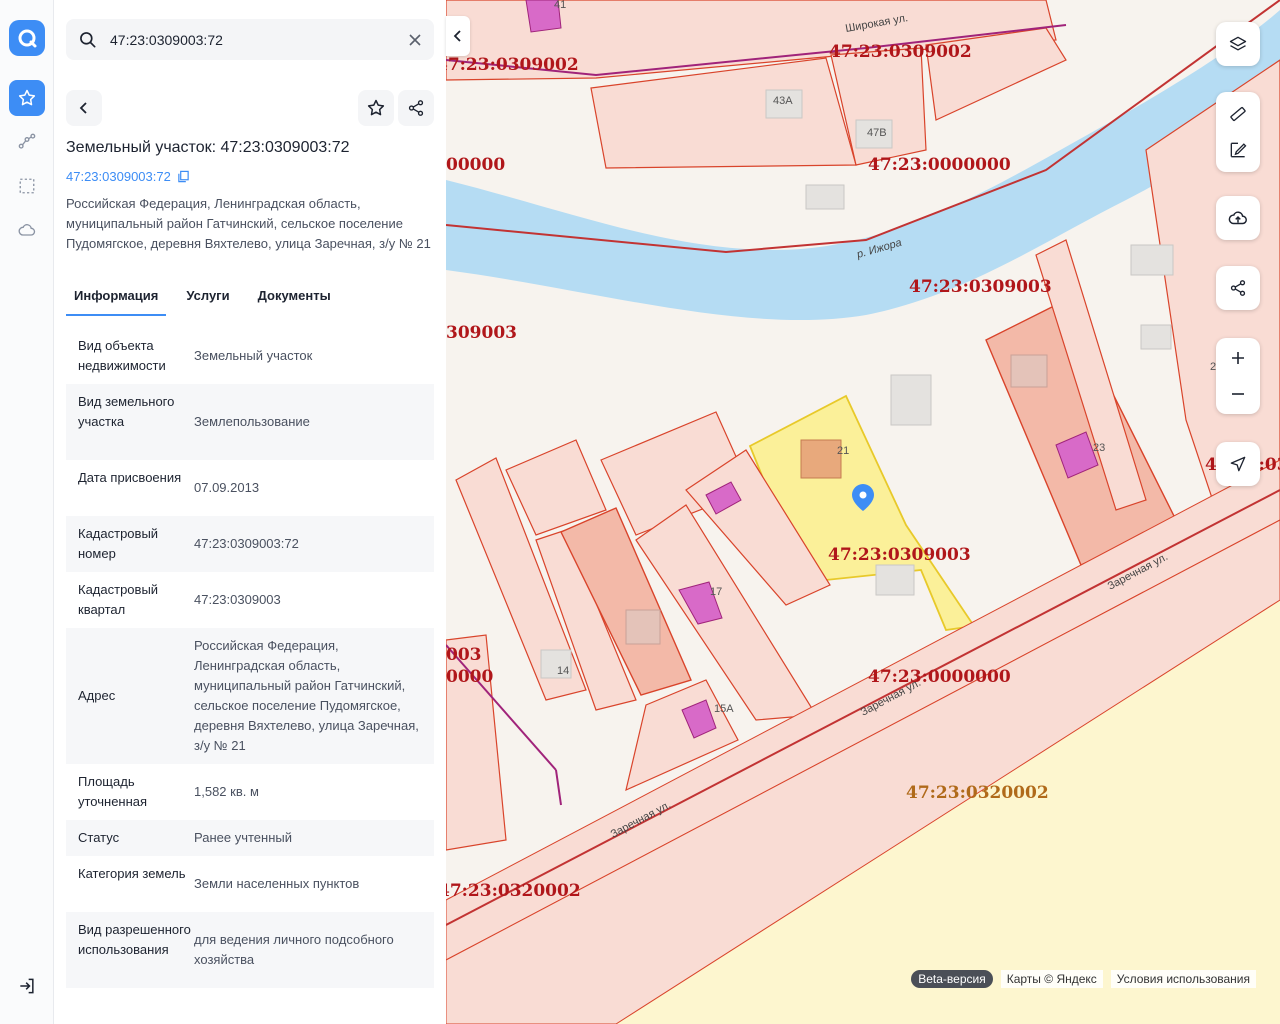 The image size is (1280, 1024). I want to click on left-rail, so click(27, 512).